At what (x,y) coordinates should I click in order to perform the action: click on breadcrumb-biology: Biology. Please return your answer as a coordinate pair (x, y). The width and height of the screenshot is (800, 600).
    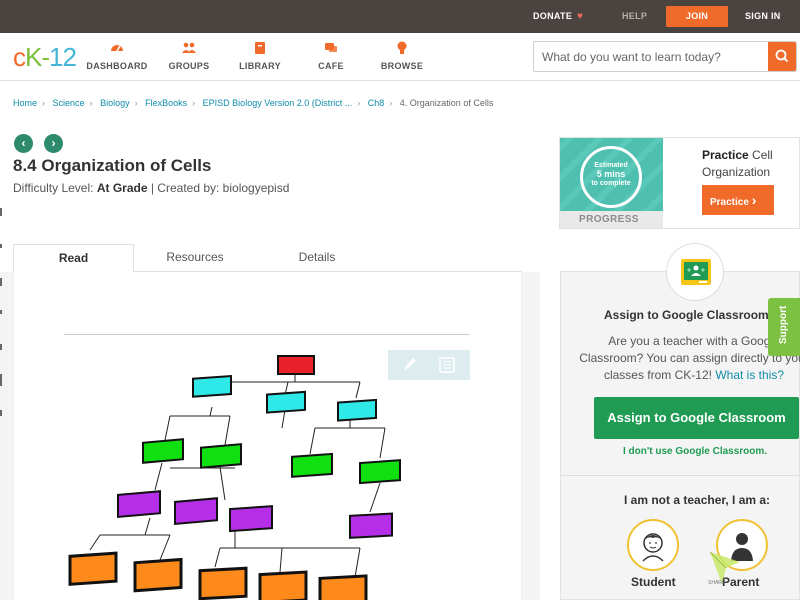
    Looking at the image, I should click on (115, 103).